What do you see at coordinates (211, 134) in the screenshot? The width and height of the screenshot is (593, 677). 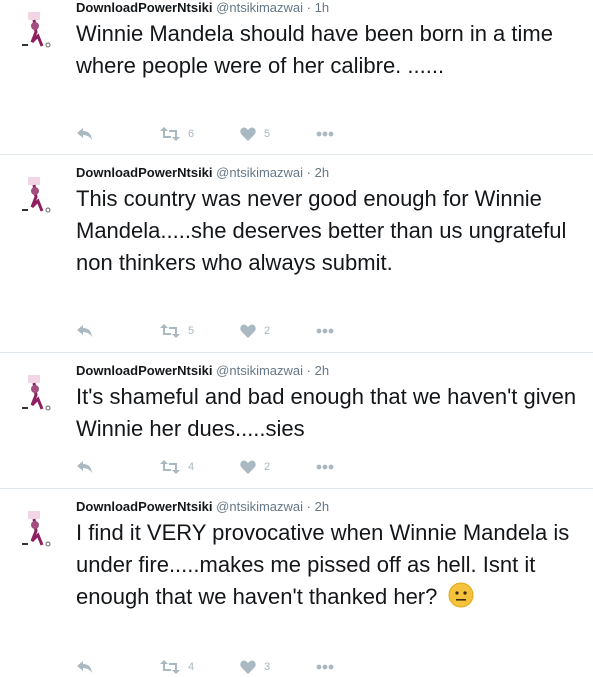 I see `tweet-actions: 6 5` at bounding box center [211, 134].